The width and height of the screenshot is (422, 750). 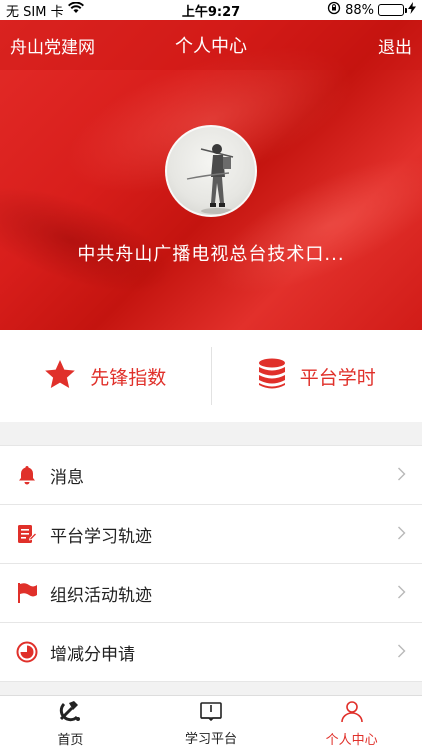 I want to click on tab-study-platform: 学习平台, so click(x=211, y=723).